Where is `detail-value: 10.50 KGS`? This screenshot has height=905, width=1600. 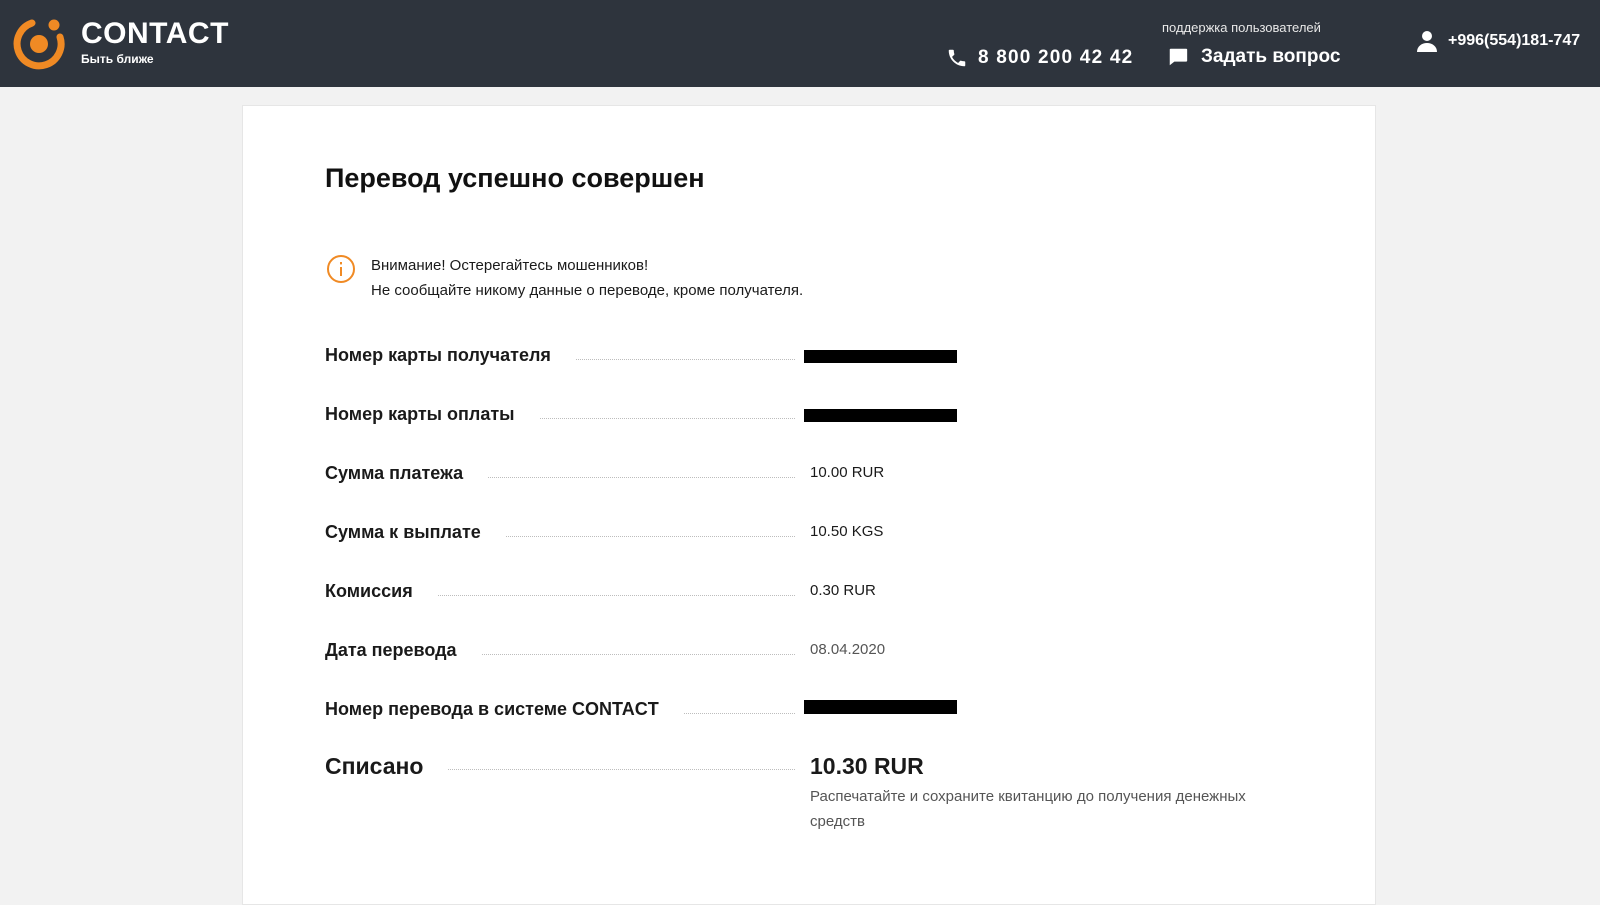 detail-value: 10.50 KGS is located at coordinates (847, 531).